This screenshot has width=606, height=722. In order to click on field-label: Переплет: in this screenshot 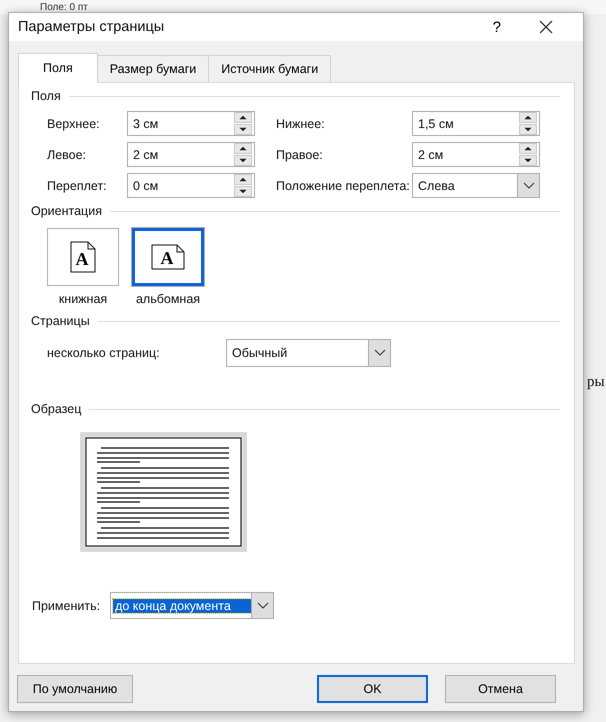, I will do `click(77, 185)`.